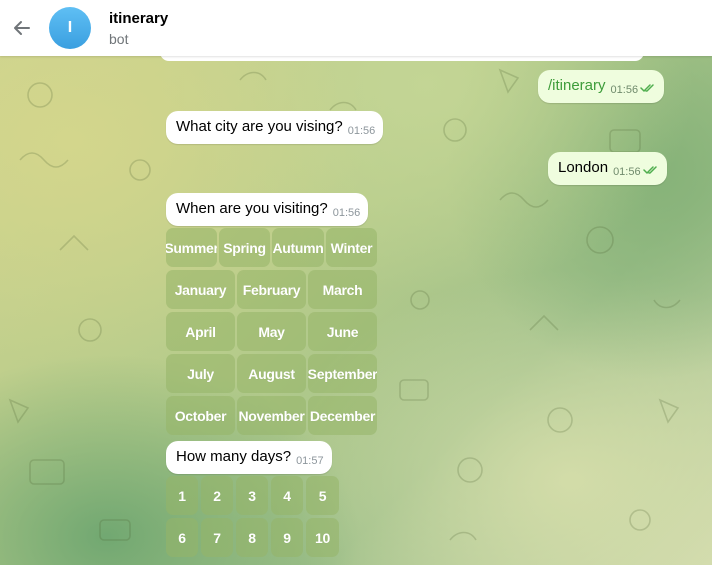  I want to click on keyboard-button-september: September, so click(342, 373).